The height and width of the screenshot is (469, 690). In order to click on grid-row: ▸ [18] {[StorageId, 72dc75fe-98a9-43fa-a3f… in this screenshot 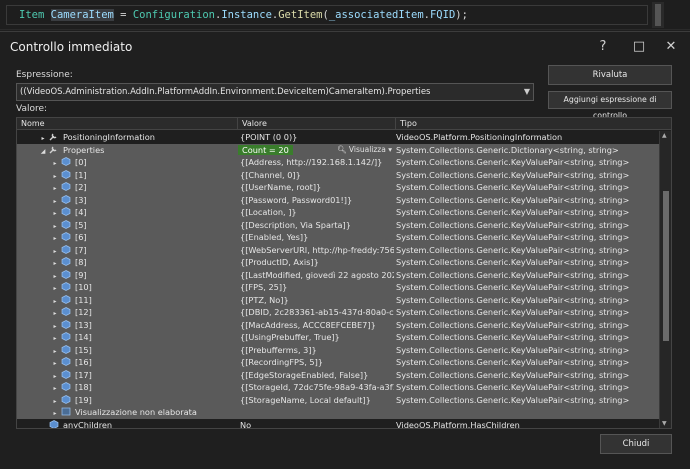, I will do `click(338, 387)`.